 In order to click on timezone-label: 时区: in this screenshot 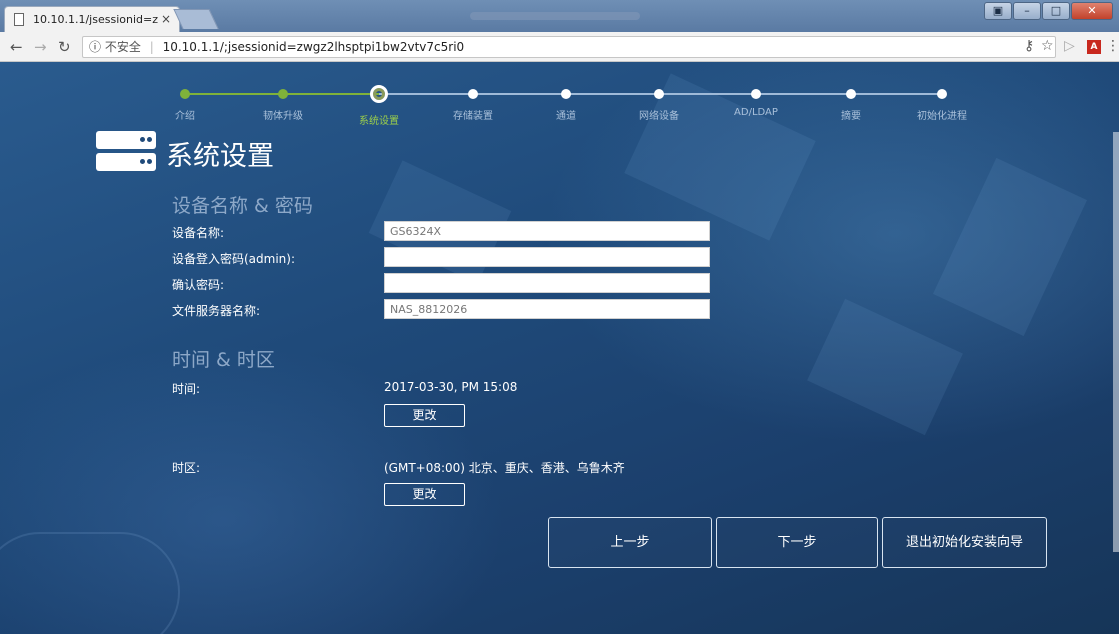, I will do `click(186, 468)`.